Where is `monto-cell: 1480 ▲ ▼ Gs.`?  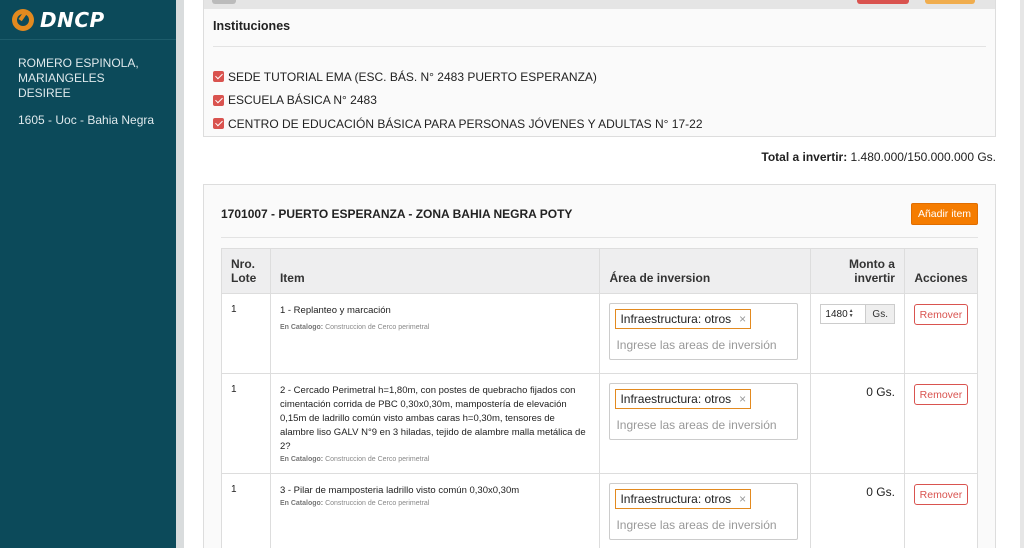
monto-cell: 1480 ▲ ▼ Gs. is located at coordinates (857, 333).